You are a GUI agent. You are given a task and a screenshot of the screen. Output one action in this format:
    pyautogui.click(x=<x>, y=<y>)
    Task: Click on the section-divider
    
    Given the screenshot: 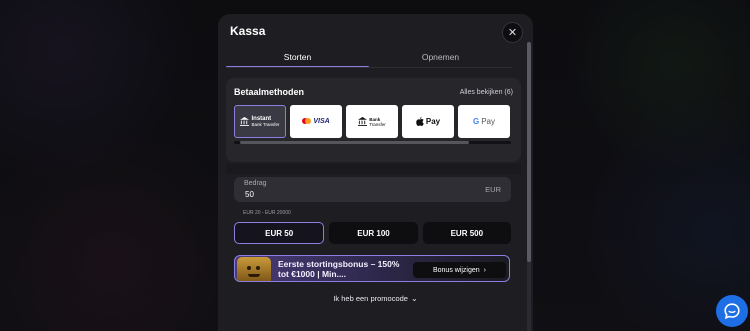 What is the action you would take?
    pyautogui.click(x=373, y=169)
    